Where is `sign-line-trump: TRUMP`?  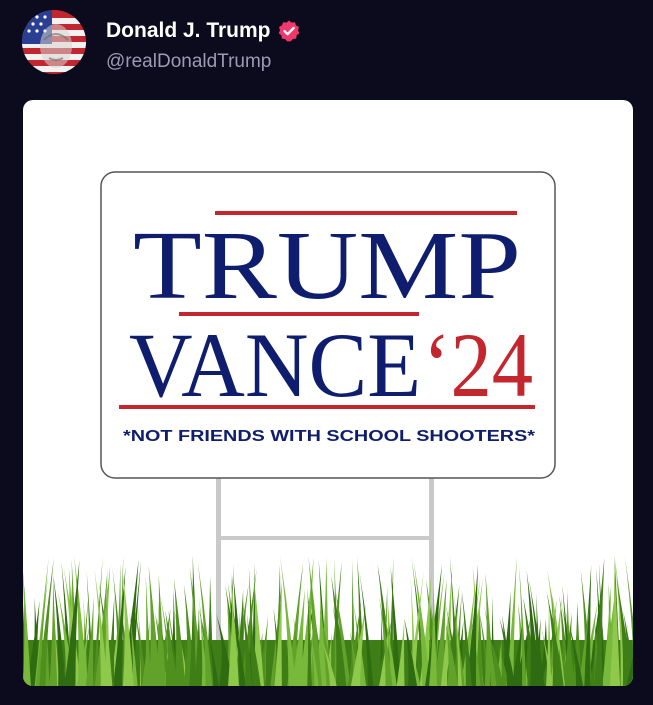 sign-line-trump: TRUMP is located at coordinates (327, 266).